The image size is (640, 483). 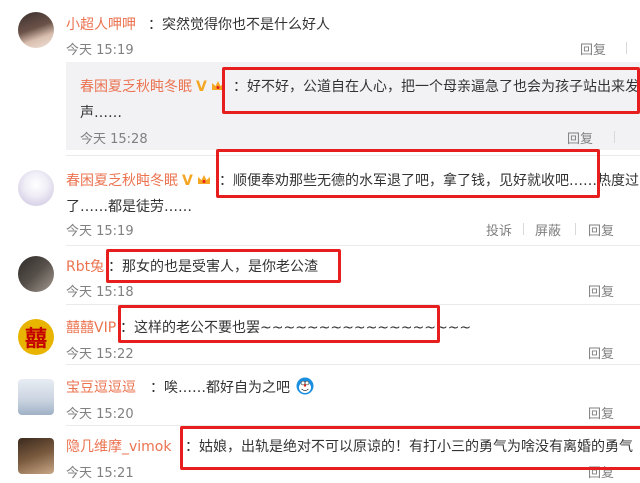 What do you see at coordinates (100, 292) in the screenshot?
I see `comment-time: 今天 15:18` at bounding box center [100, 292].